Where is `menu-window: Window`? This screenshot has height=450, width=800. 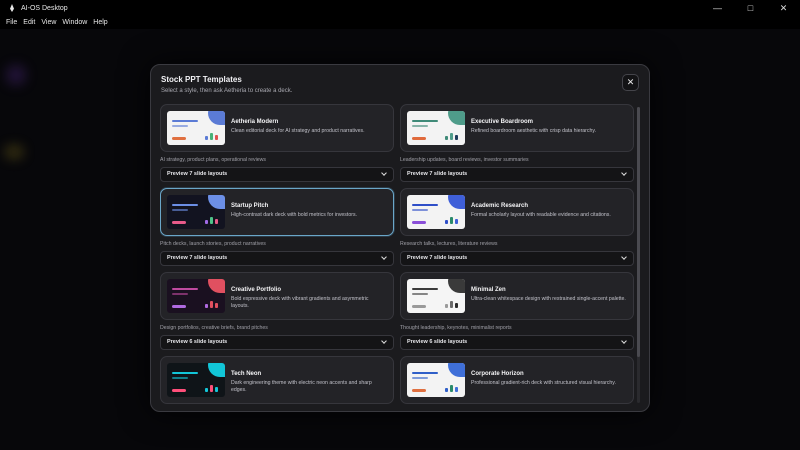
menu-window: Window is located at coordinates (74, 22).